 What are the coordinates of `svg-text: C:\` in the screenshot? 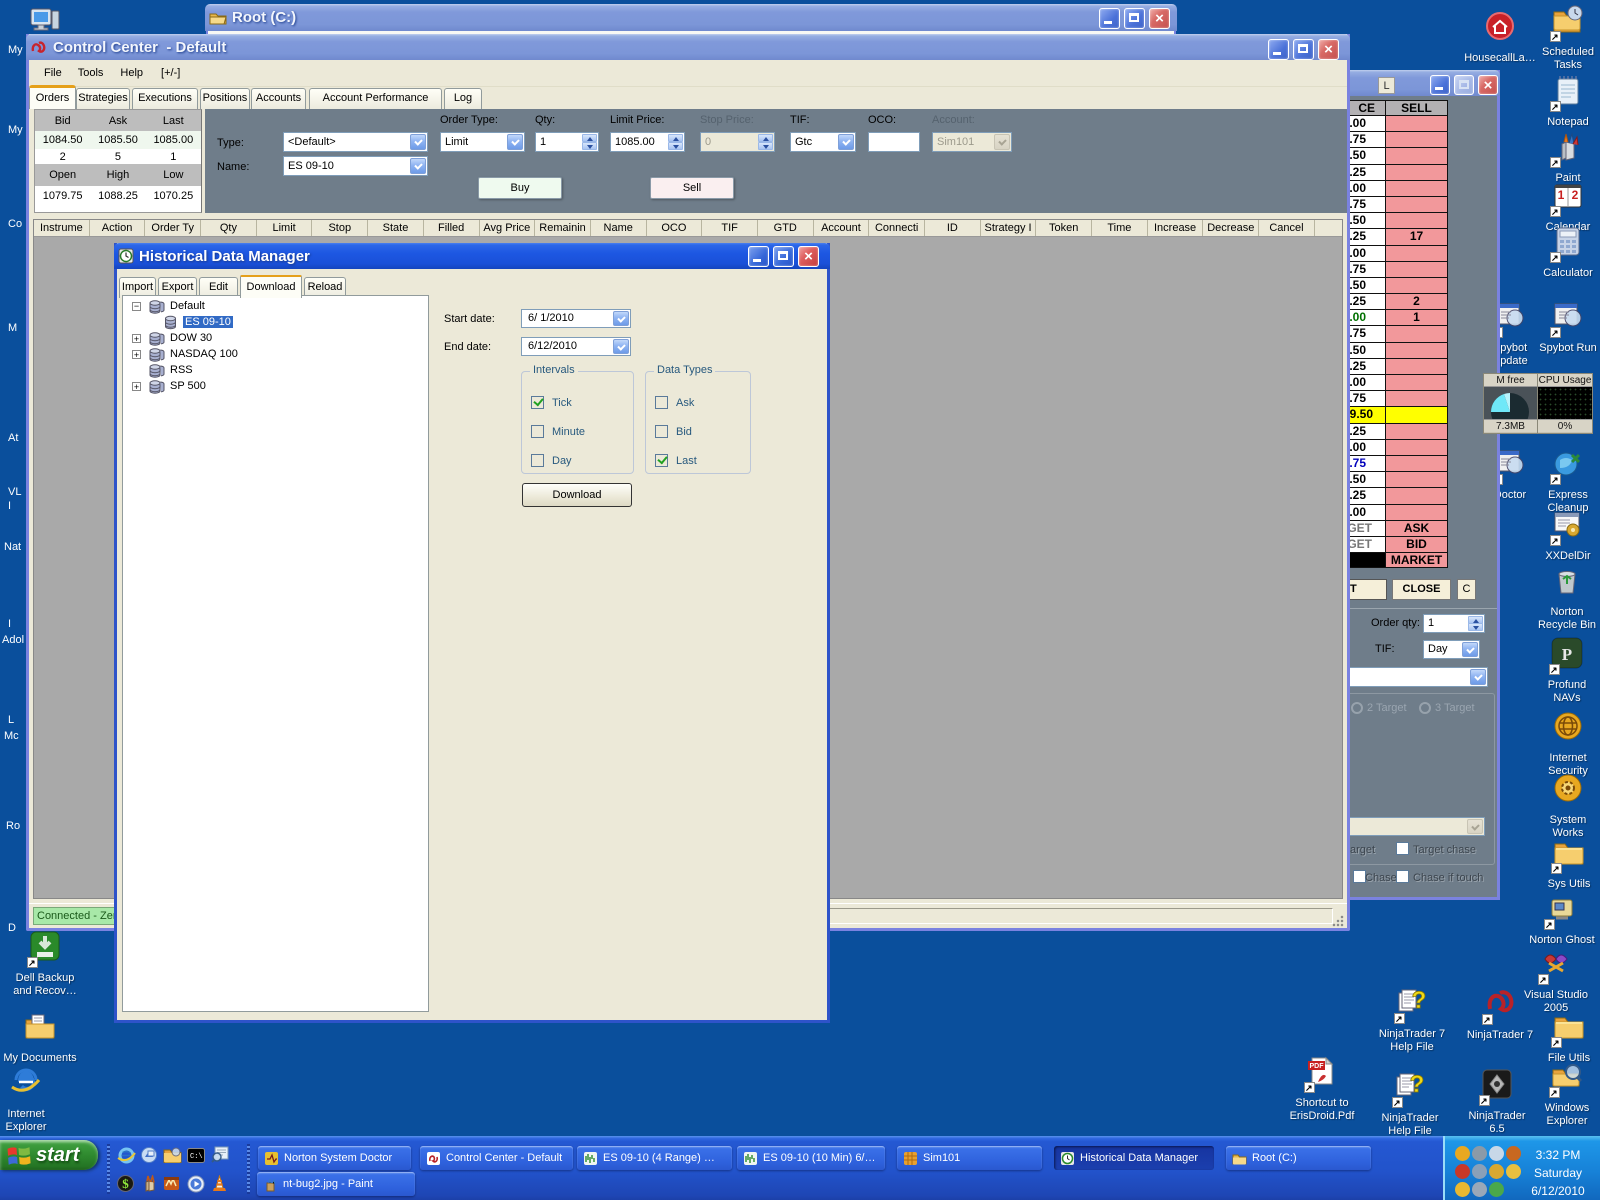 It's located at (196, 1157).